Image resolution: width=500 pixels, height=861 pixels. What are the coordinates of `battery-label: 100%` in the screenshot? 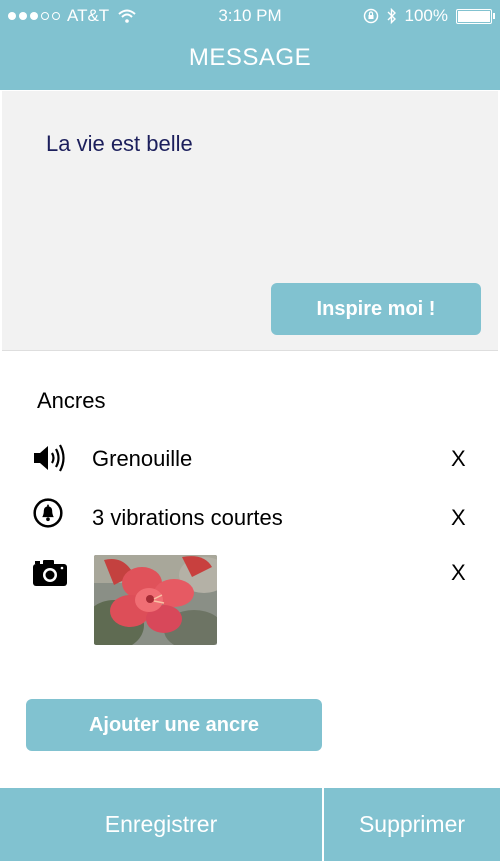 It's located at (426, 15).